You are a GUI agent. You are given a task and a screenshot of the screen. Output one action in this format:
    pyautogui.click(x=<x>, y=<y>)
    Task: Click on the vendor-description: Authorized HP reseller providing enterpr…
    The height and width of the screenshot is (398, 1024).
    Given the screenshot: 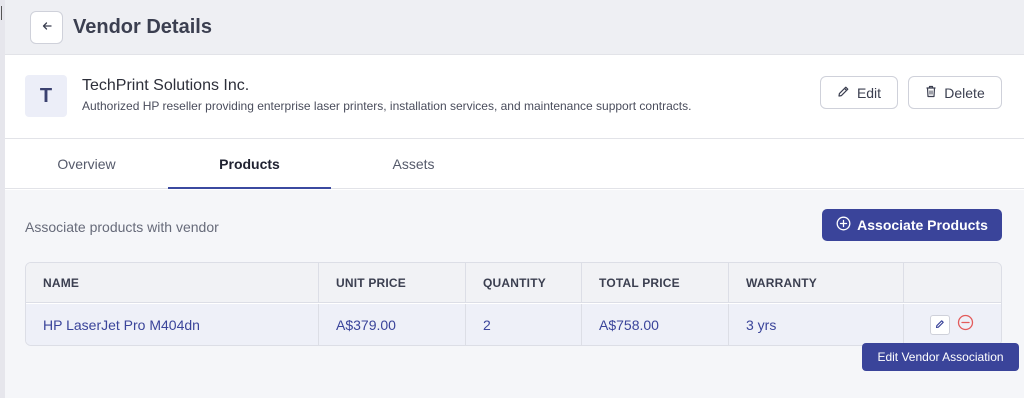 What is the action you would take?
    pyautogui.click(x=387, y=106)
    